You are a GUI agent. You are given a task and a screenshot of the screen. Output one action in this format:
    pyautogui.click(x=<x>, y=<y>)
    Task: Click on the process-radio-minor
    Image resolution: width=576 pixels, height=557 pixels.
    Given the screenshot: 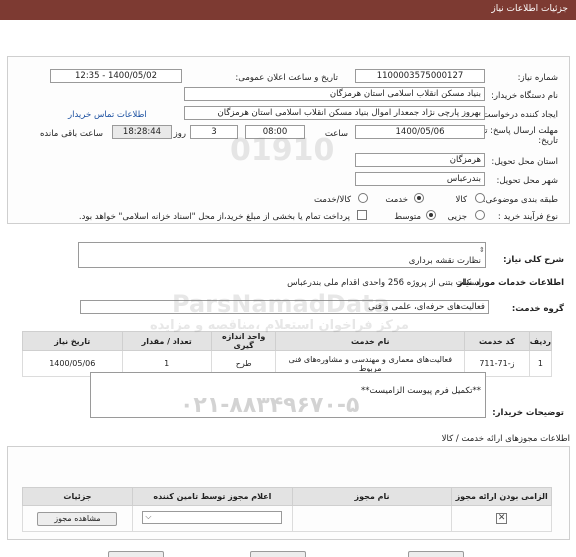 What is the action you would take?
    pyautogui.click(x=480, y=215)
    